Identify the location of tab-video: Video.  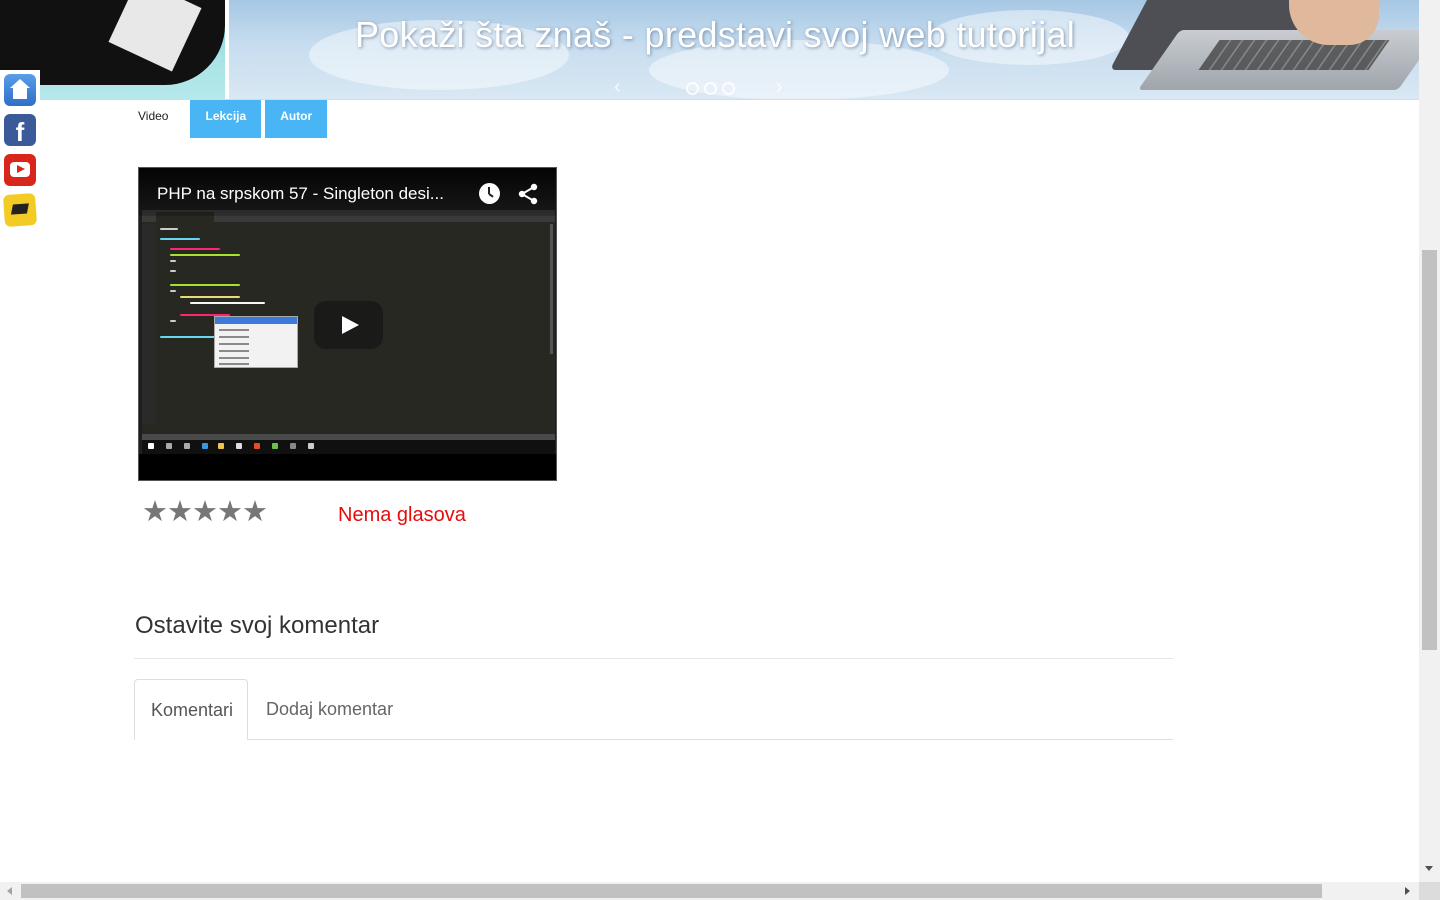
(158, 119).